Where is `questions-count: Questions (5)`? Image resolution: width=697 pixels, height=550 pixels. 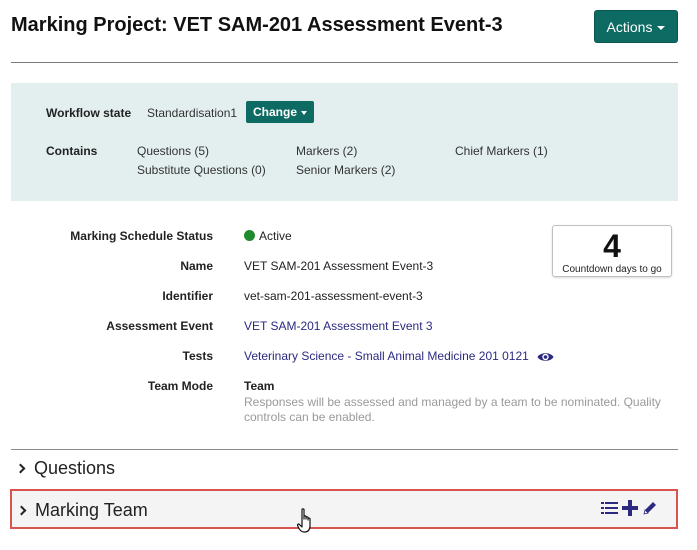 questions-count: Questions (5) is located at coordinates (173, 151).